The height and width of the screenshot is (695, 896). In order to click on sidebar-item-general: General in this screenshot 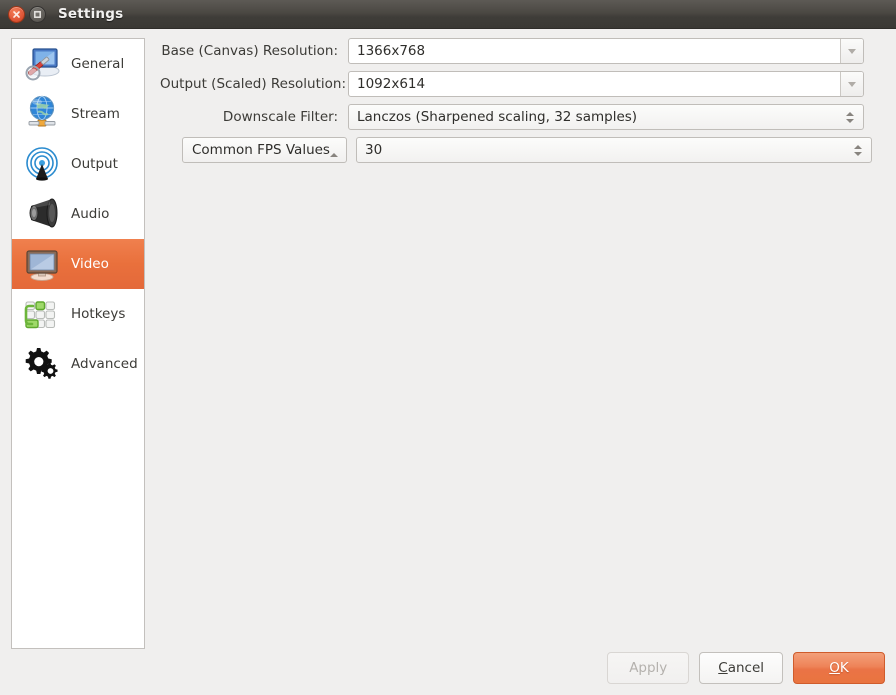, I will do `click(78, 64)`.